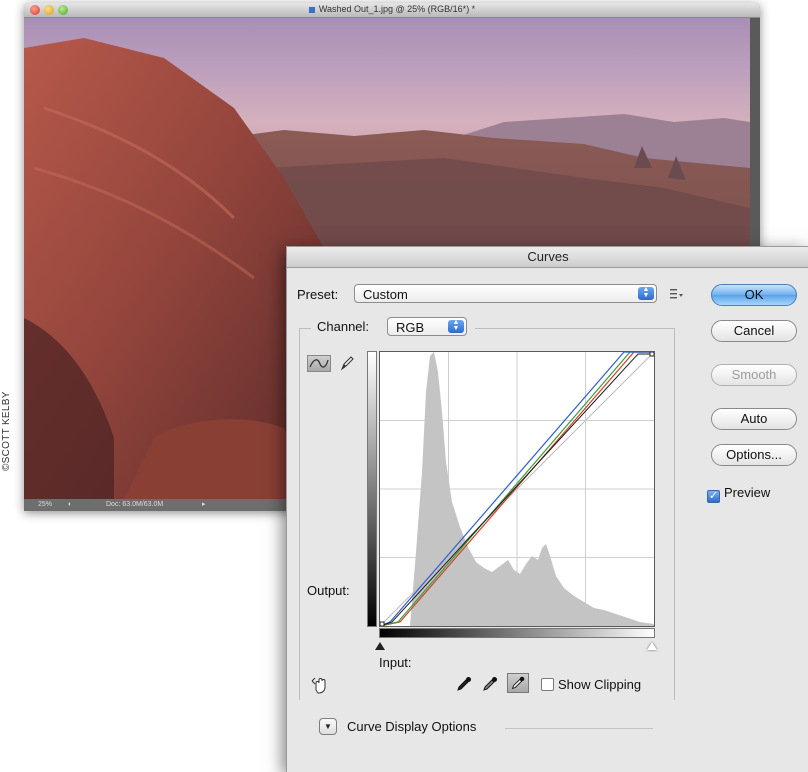 The height and width of the screenshot is (772, 808). What do you see at coordinates (646, 293) in the screenshot?
I see `preset-stepper-icon: ▲ ▼` at bounding box center [646, 293].